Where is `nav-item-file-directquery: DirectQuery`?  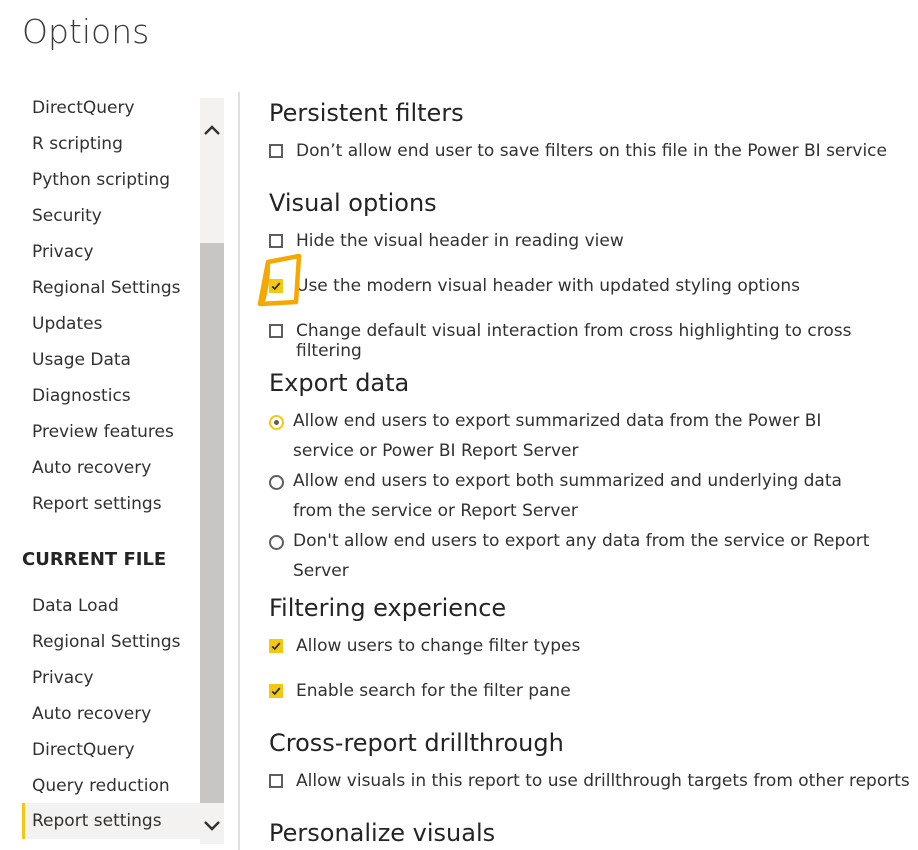
nav-item-file-directquery: DirectQuery is located at coordinates (111, 750).